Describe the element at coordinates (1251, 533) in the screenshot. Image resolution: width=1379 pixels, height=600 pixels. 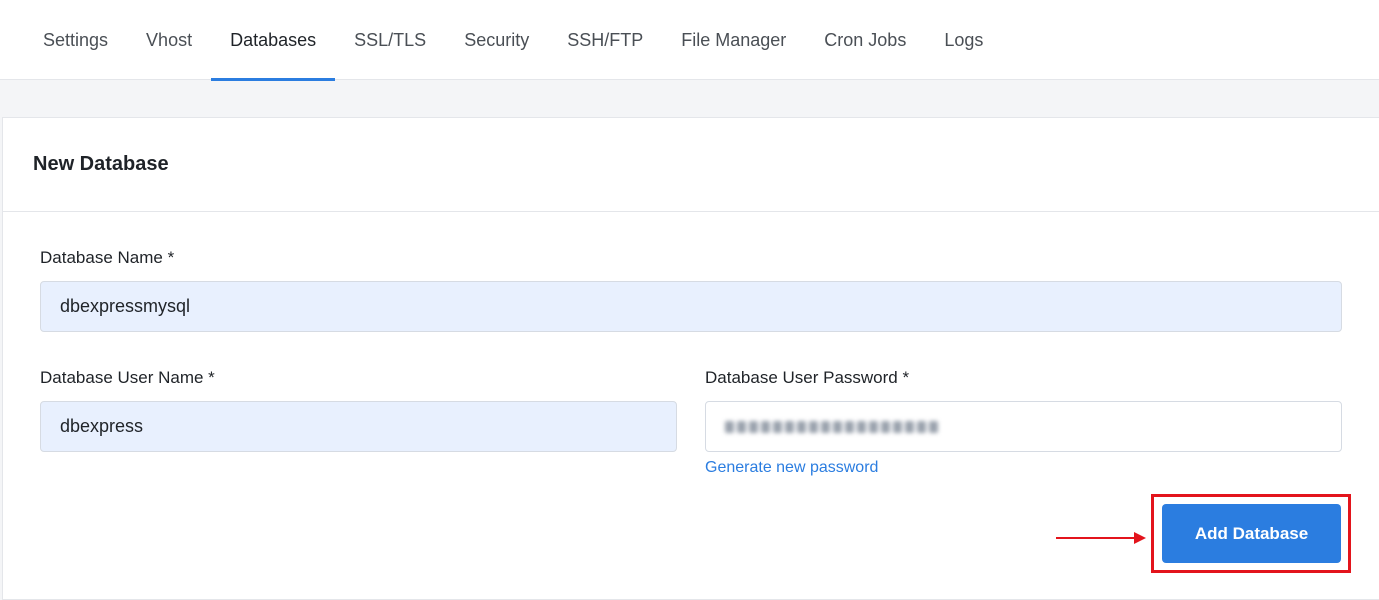
I see `add-database-button: Add Database` at that location.